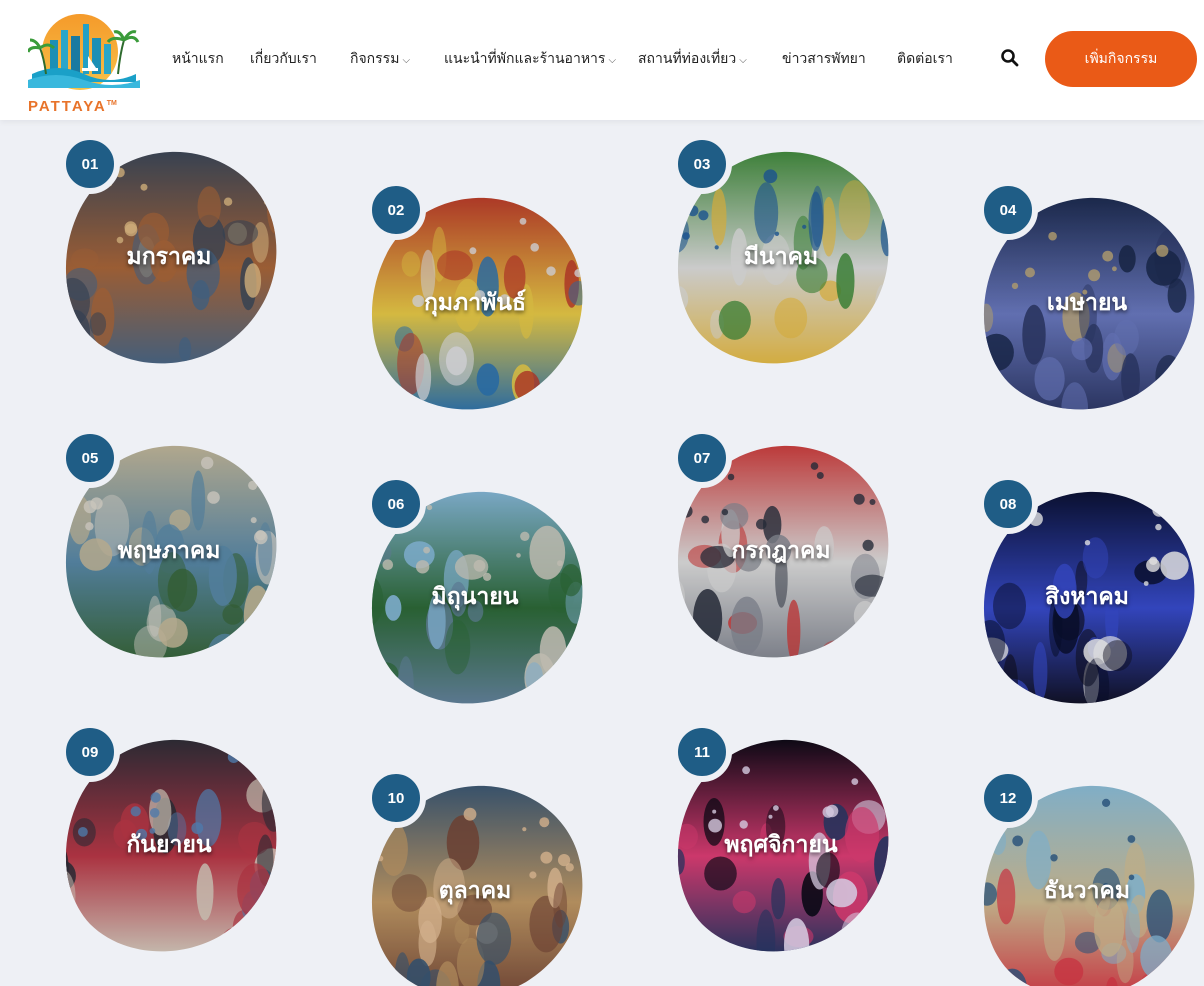  I want to click on month-number-badge: 03, so click(702, 164).